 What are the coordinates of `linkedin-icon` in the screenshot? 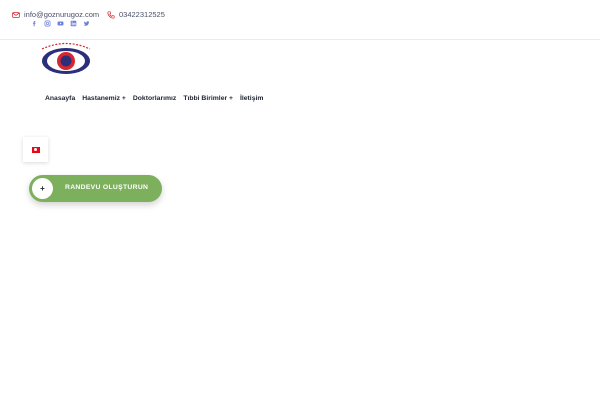 It's located at (73, 23).